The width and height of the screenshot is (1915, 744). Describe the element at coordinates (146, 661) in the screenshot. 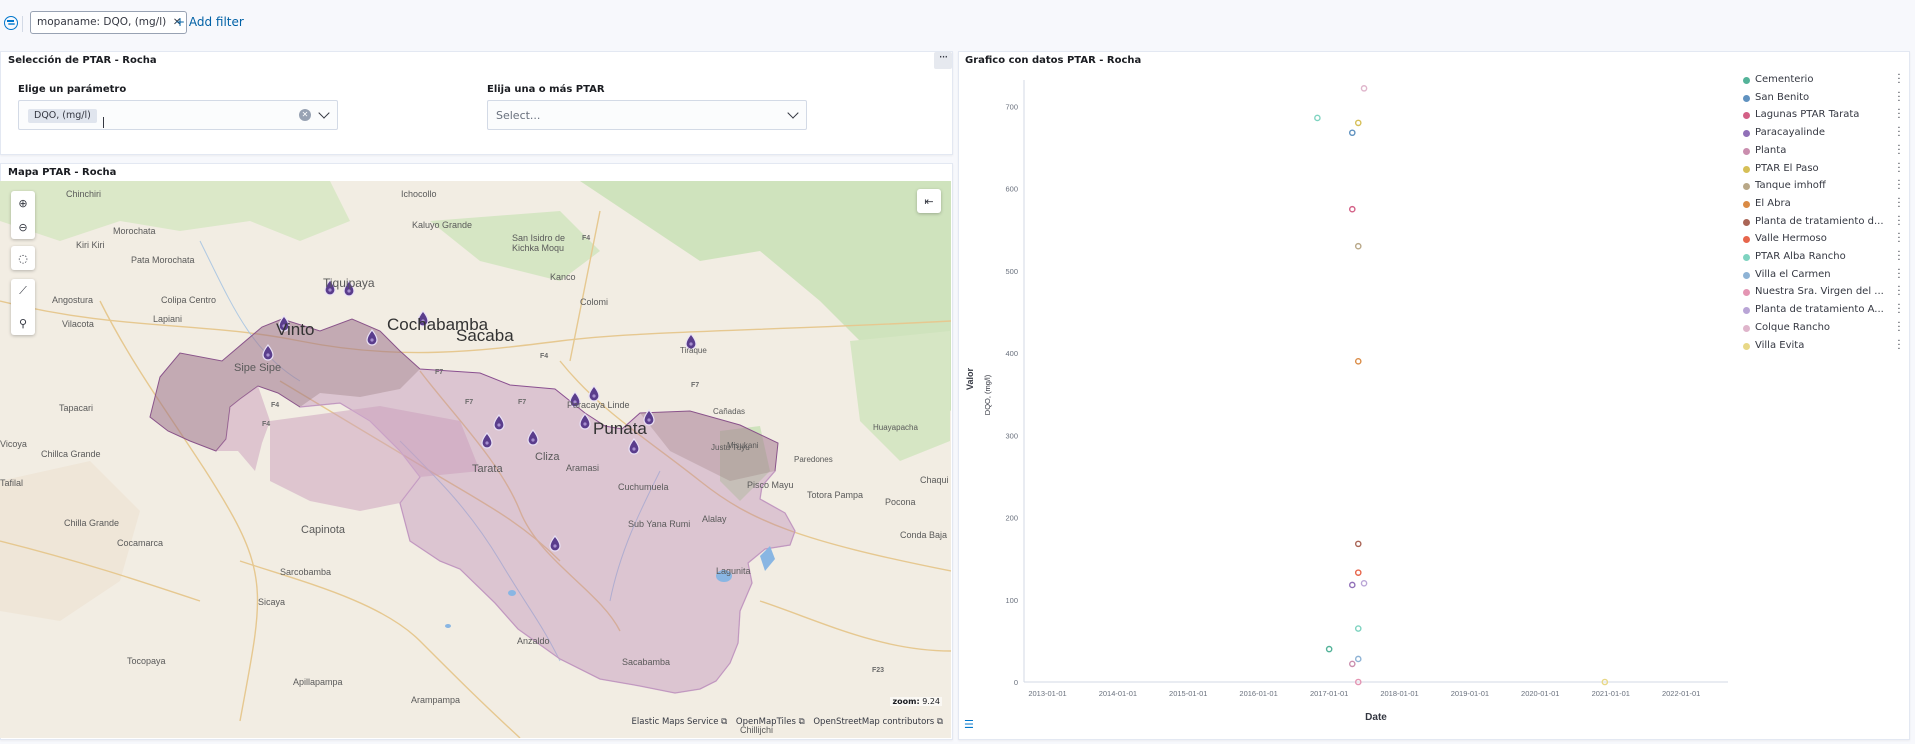

I see `place-label: Tocopaya` at that location.